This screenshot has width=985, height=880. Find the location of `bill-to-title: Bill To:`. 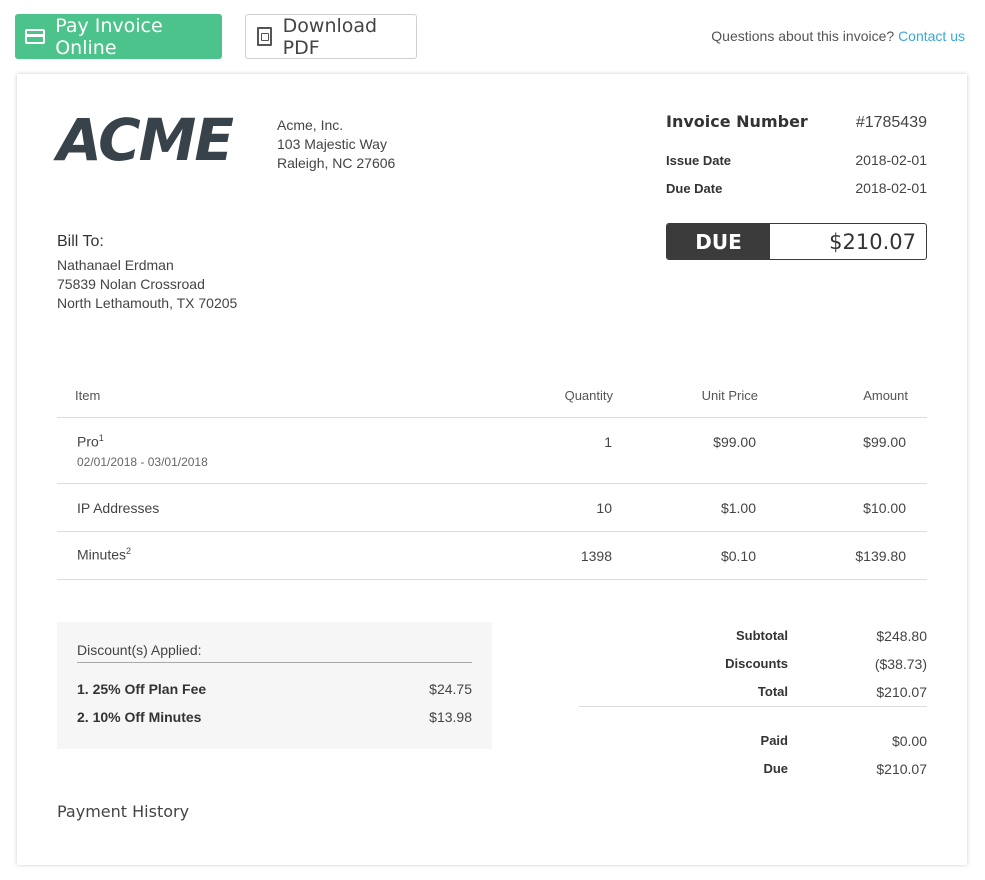

bill-to-title: Bill To: is located at coordinates (80, 241).